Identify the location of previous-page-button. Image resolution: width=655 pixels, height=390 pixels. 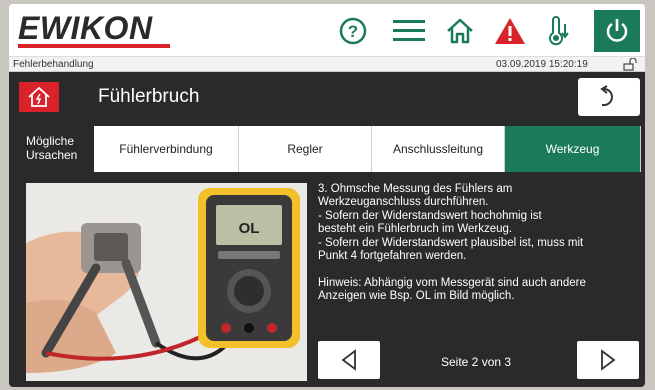
(349, 360).